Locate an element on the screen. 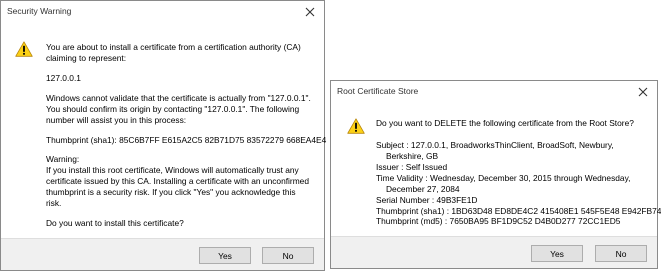 Image resolution: width=661 pixels, height=274 pixels. validate-line-3: number will assist you in this process: is located at coordinates (116, 119).